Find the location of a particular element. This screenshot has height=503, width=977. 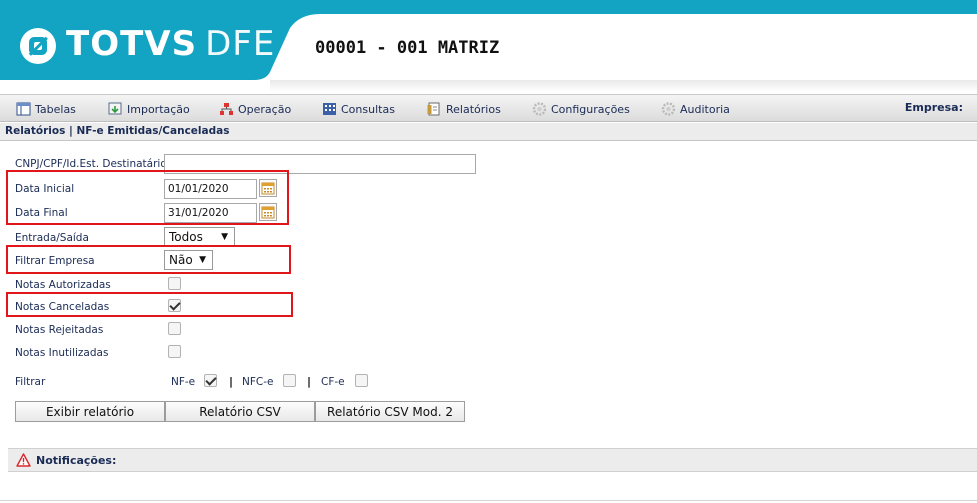

menu-item-label: Importação is located at coordinates (158, 109).